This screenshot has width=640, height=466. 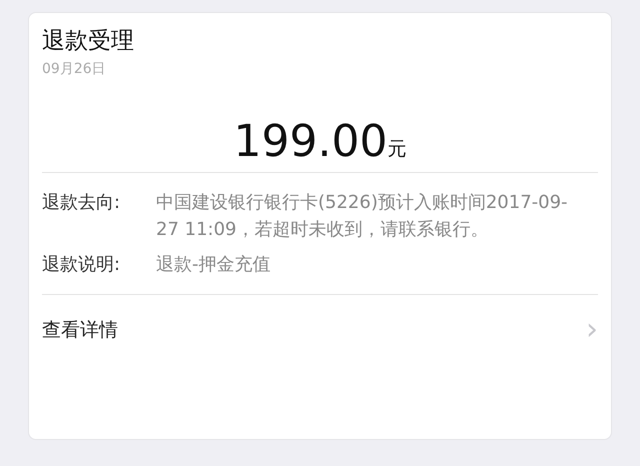 I want to click on date-text: 09月26日, so click(x=74, y=69).